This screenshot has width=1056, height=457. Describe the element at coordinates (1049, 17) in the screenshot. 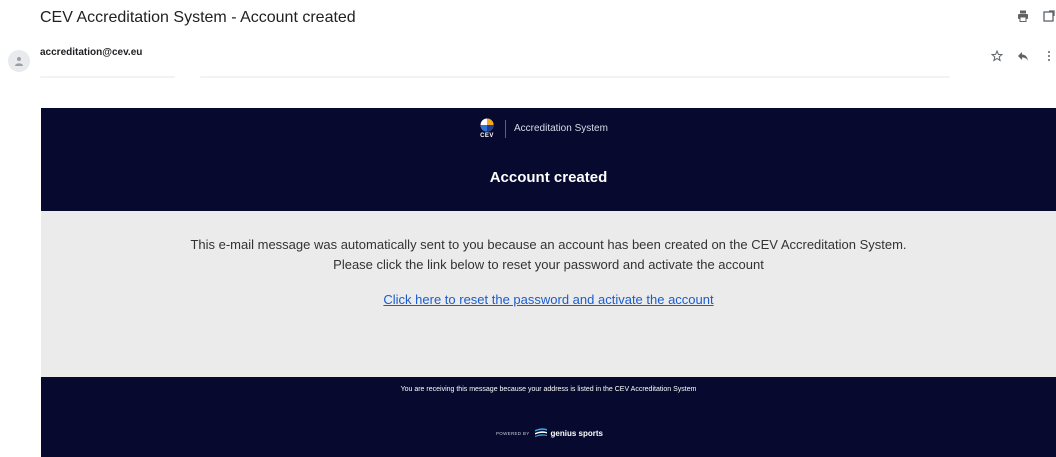

I see `open-in-new-window-icon` at that location.